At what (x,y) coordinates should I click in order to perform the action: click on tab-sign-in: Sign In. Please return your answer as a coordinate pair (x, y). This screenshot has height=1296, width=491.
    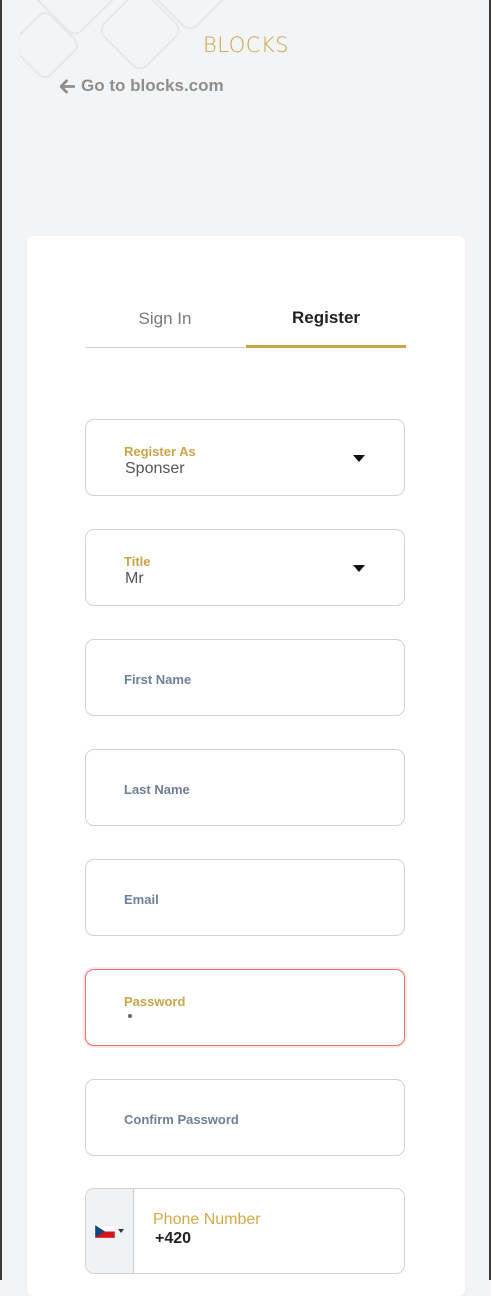
    Looking at the image, I should click on (165, 319).